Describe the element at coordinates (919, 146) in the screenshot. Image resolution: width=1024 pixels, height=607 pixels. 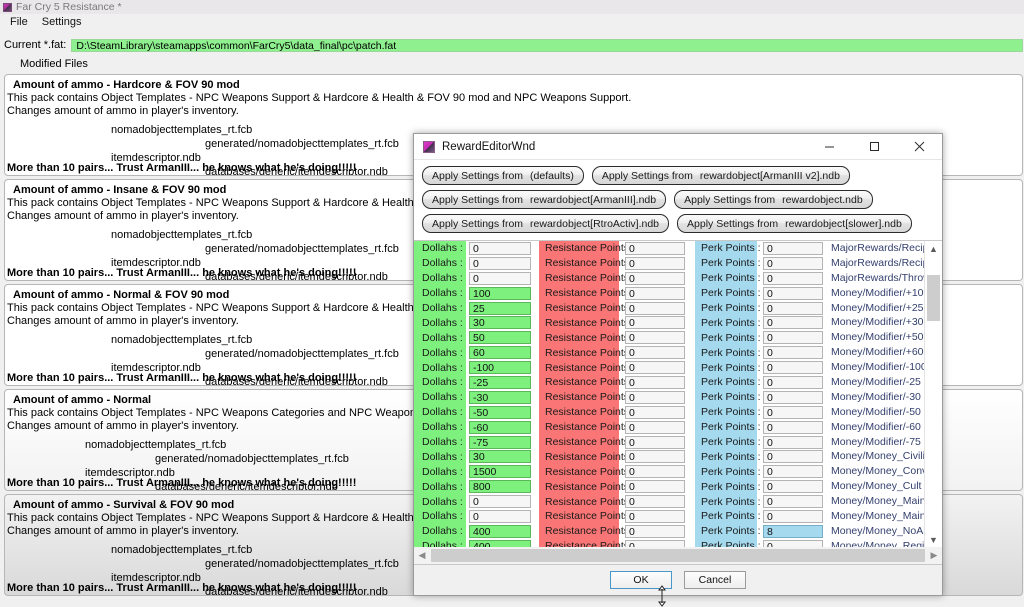
I see `close-icon` at that location.